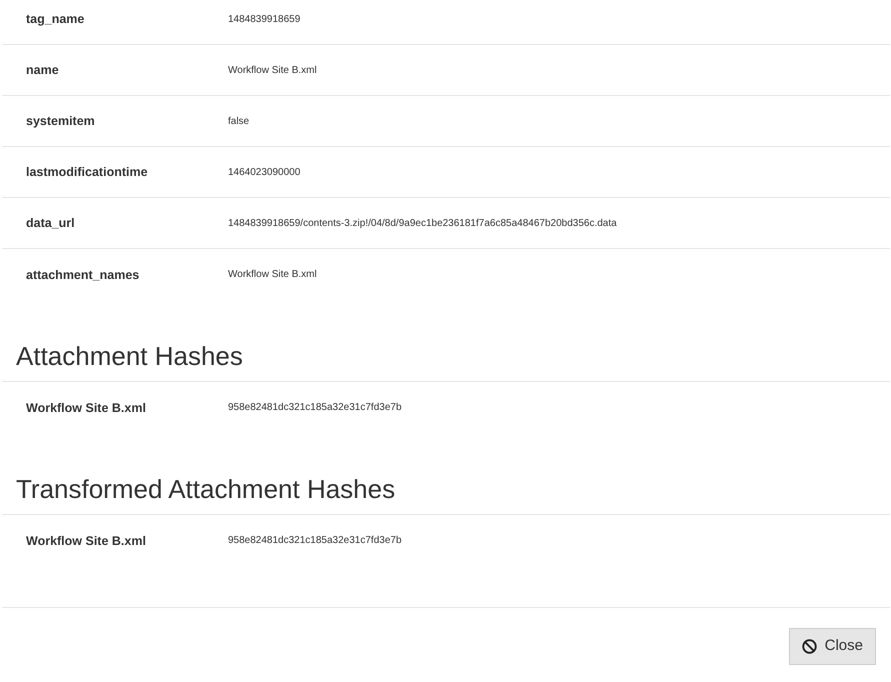 The width and height of the screenshot is (891, 682). What do you see at coordinates (83, 275) in the screenshot?
I see `property-key: attachment_names` at bounding box center [83, 275].